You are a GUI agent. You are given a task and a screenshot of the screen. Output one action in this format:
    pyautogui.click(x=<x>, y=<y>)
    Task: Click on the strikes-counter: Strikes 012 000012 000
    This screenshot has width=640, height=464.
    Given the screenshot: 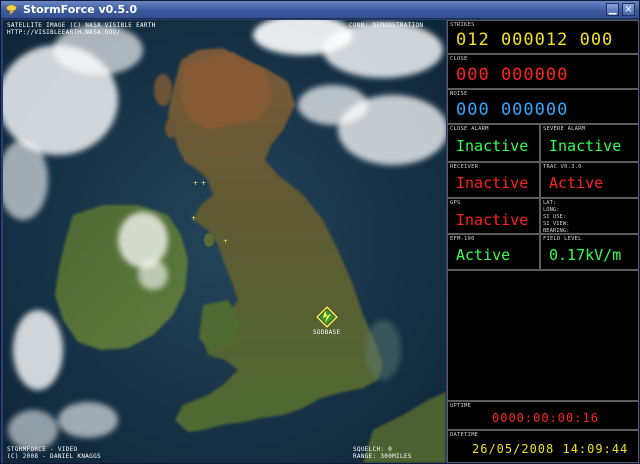 What is the action you would take?
    pyautogui.click(x=543, y=37)
    